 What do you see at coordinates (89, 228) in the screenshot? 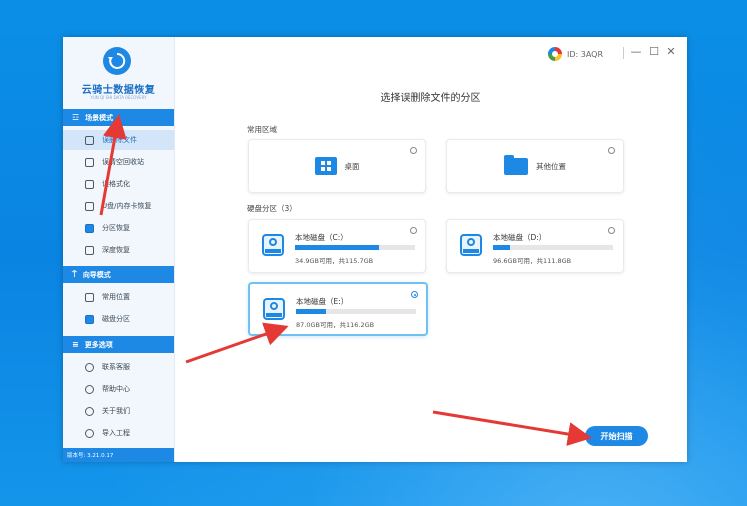
I see `partition-icon` at bounding box center [89, 228].